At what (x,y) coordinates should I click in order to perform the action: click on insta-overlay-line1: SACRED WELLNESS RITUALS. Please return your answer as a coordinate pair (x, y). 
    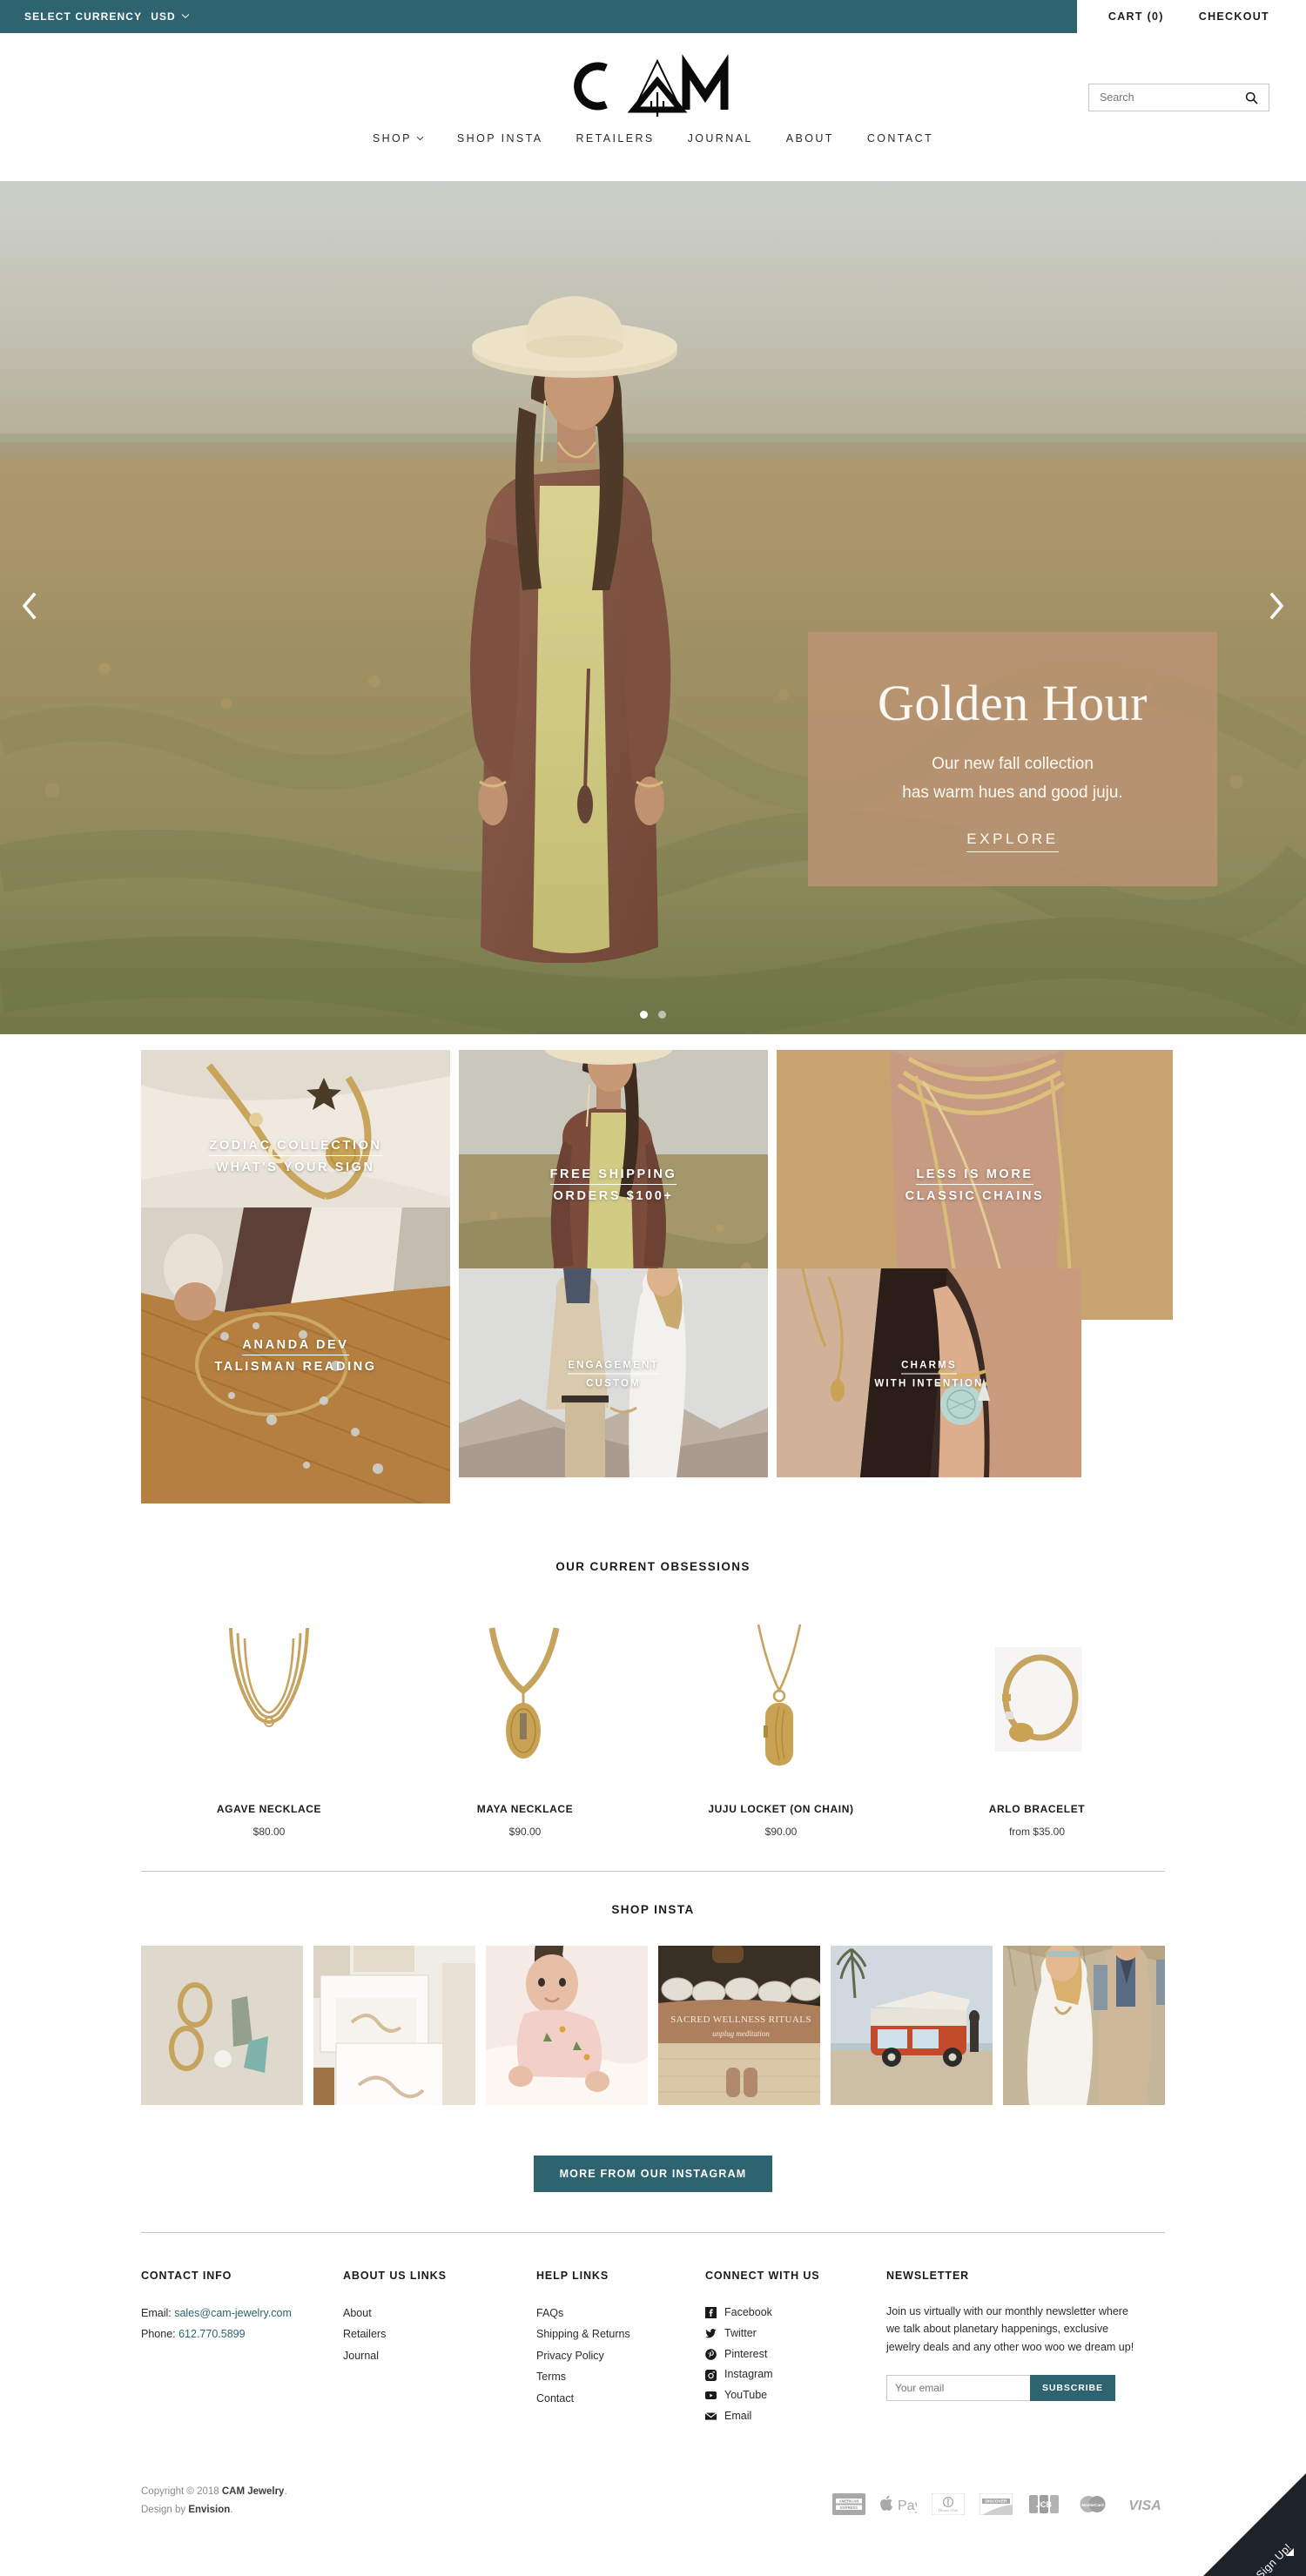
    Looking at the image, I should click on (740, 2019).